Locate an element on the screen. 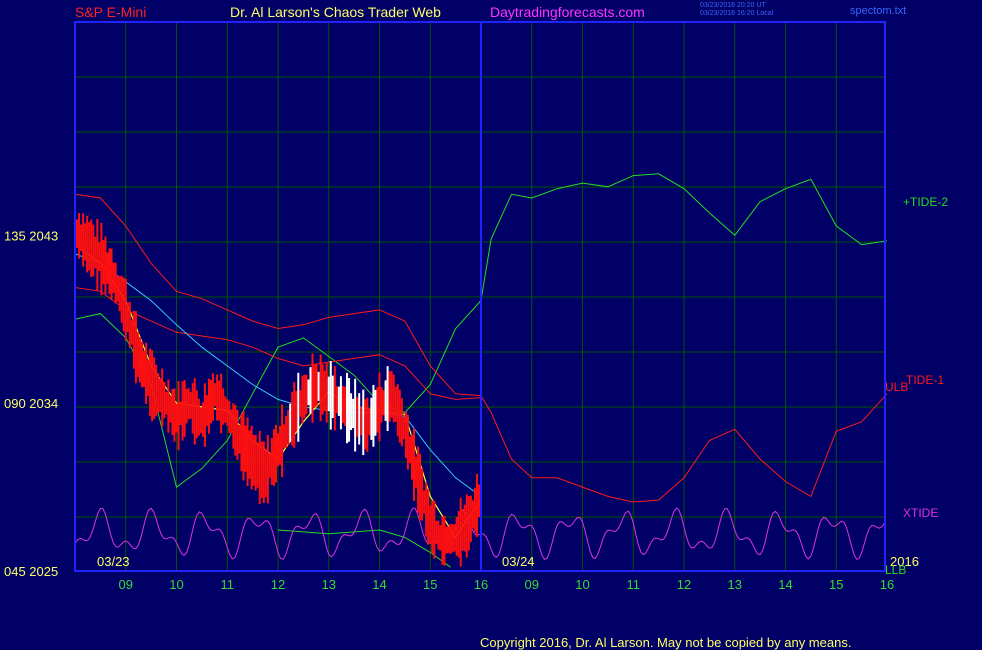  series-end-label: TIDE-1 is located at coordinates (925, 380).